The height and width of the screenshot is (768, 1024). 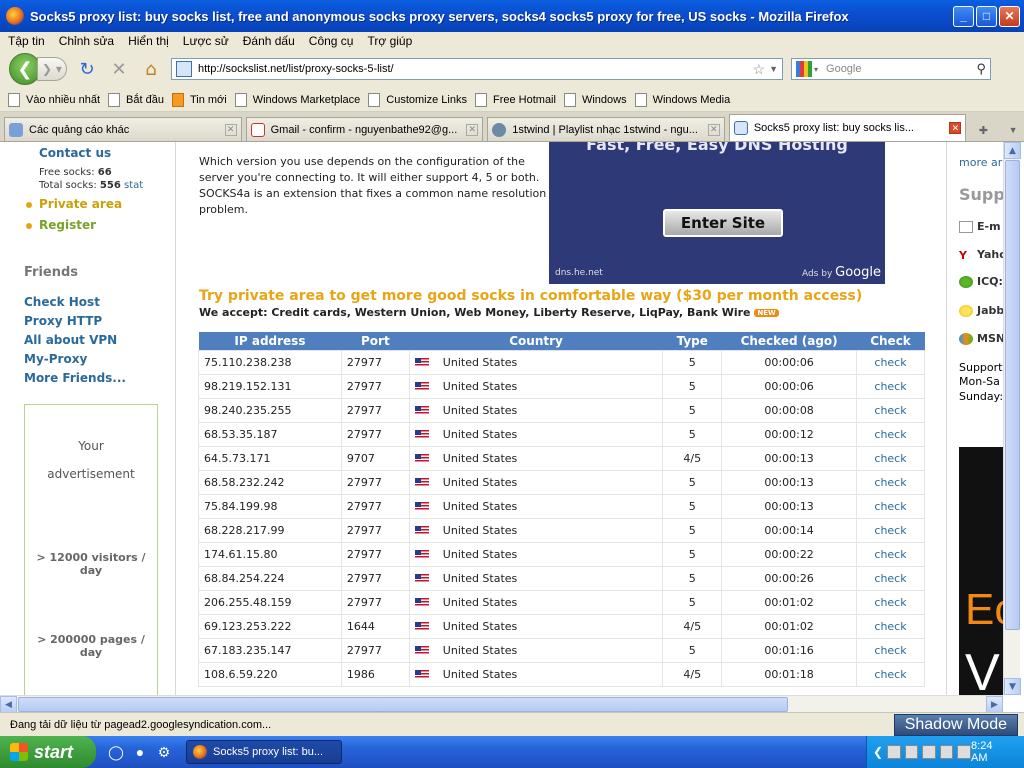 I want to click on new-tab-button: ✚, so click(x=983, y=130).